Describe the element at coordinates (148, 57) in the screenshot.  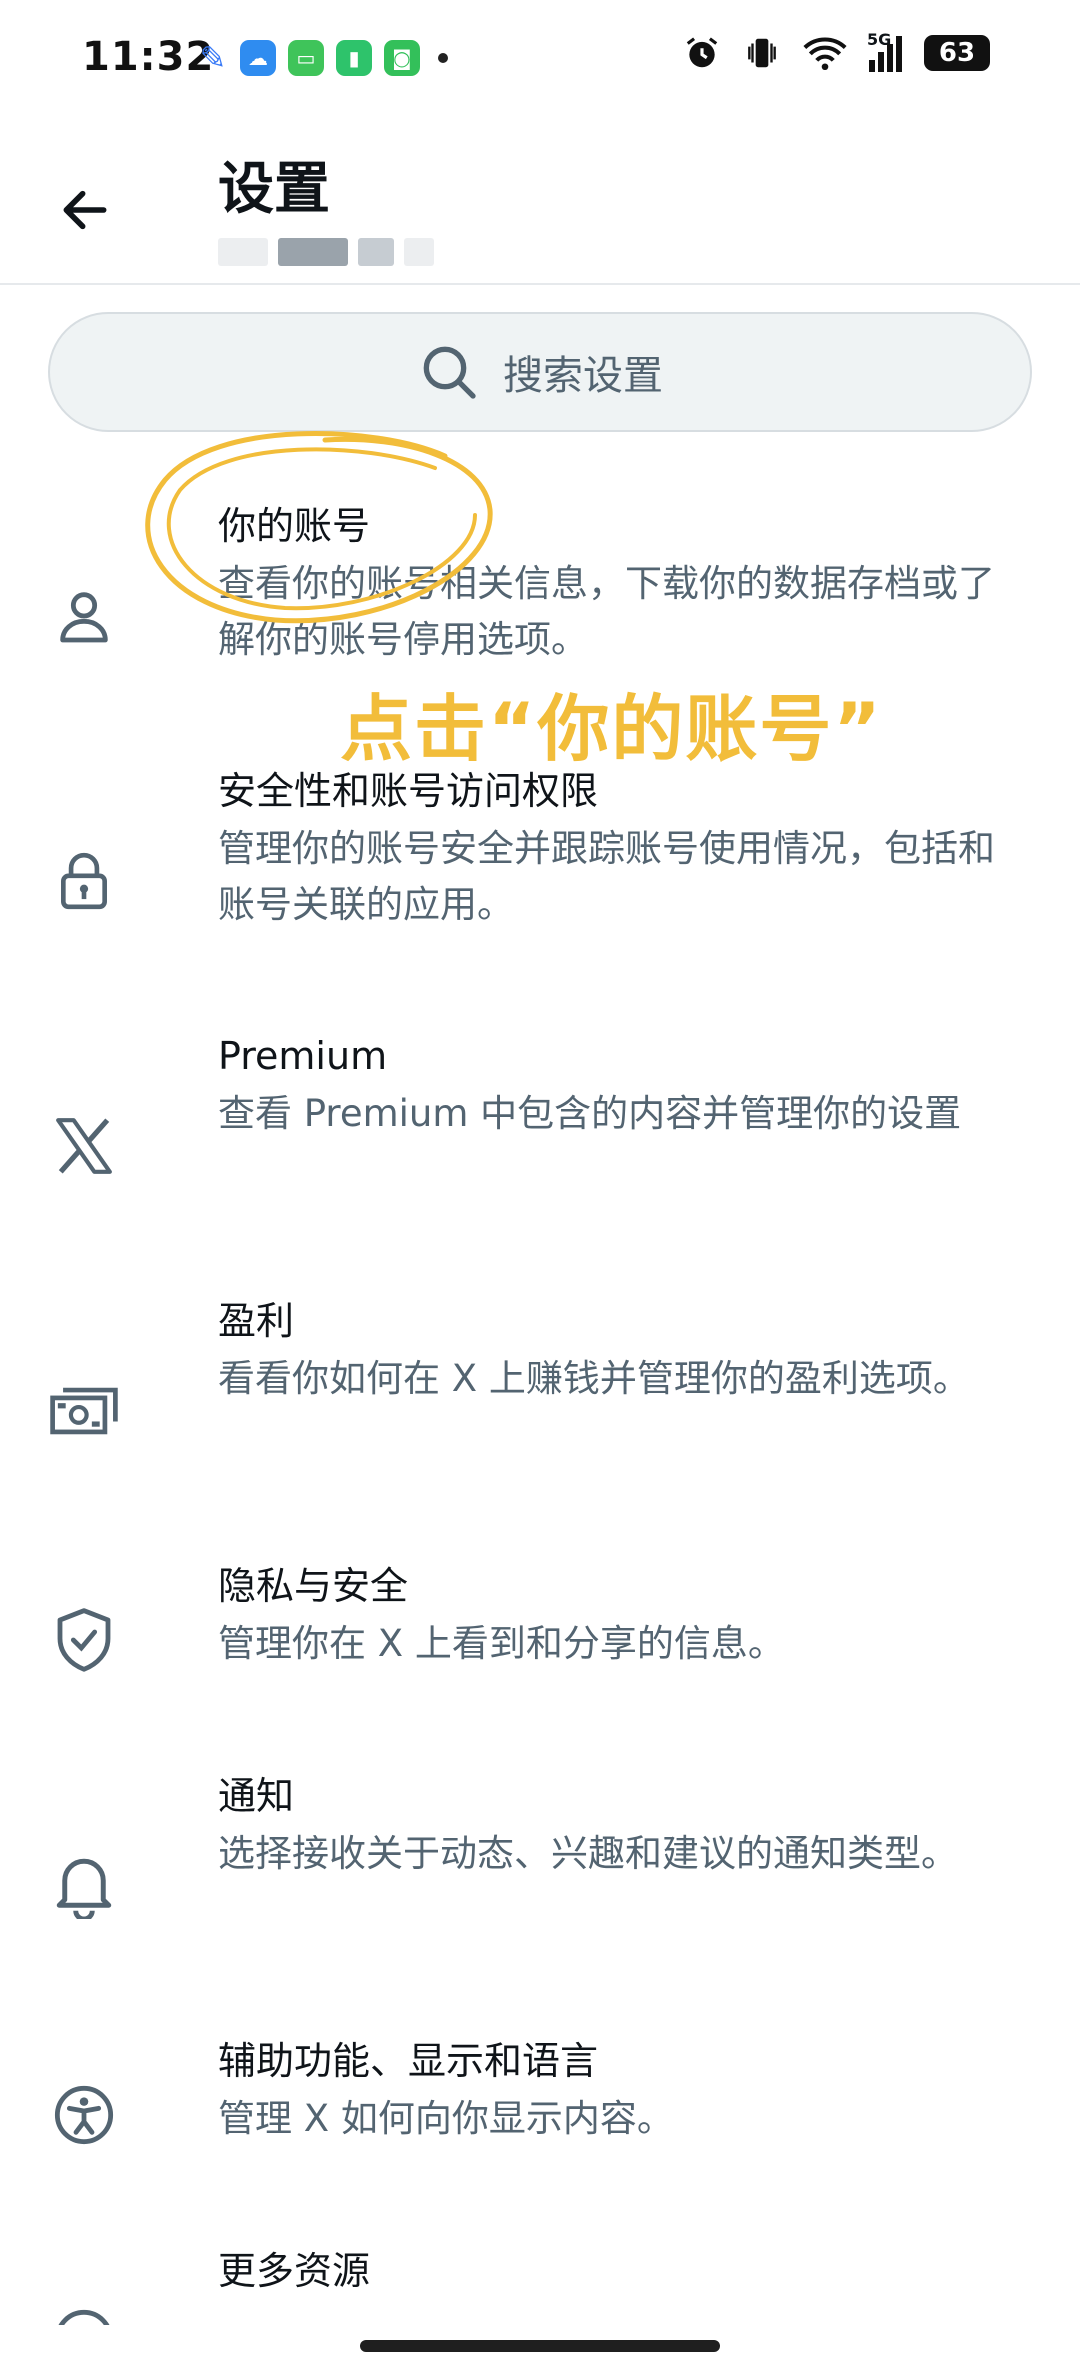
I see `status-time: 11:32` at that location.